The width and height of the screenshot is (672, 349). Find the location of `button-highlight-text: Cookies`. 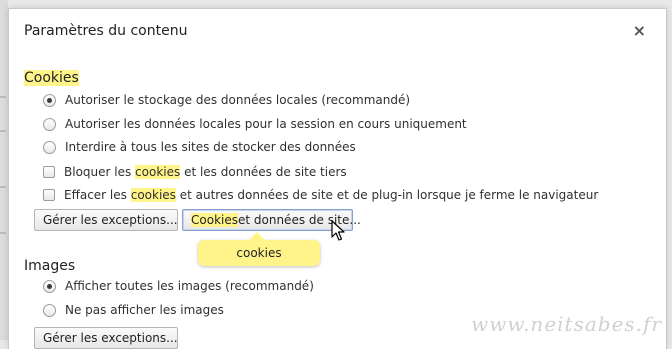

button-highlight-text: Cookies is located at coordinates (214, 220).